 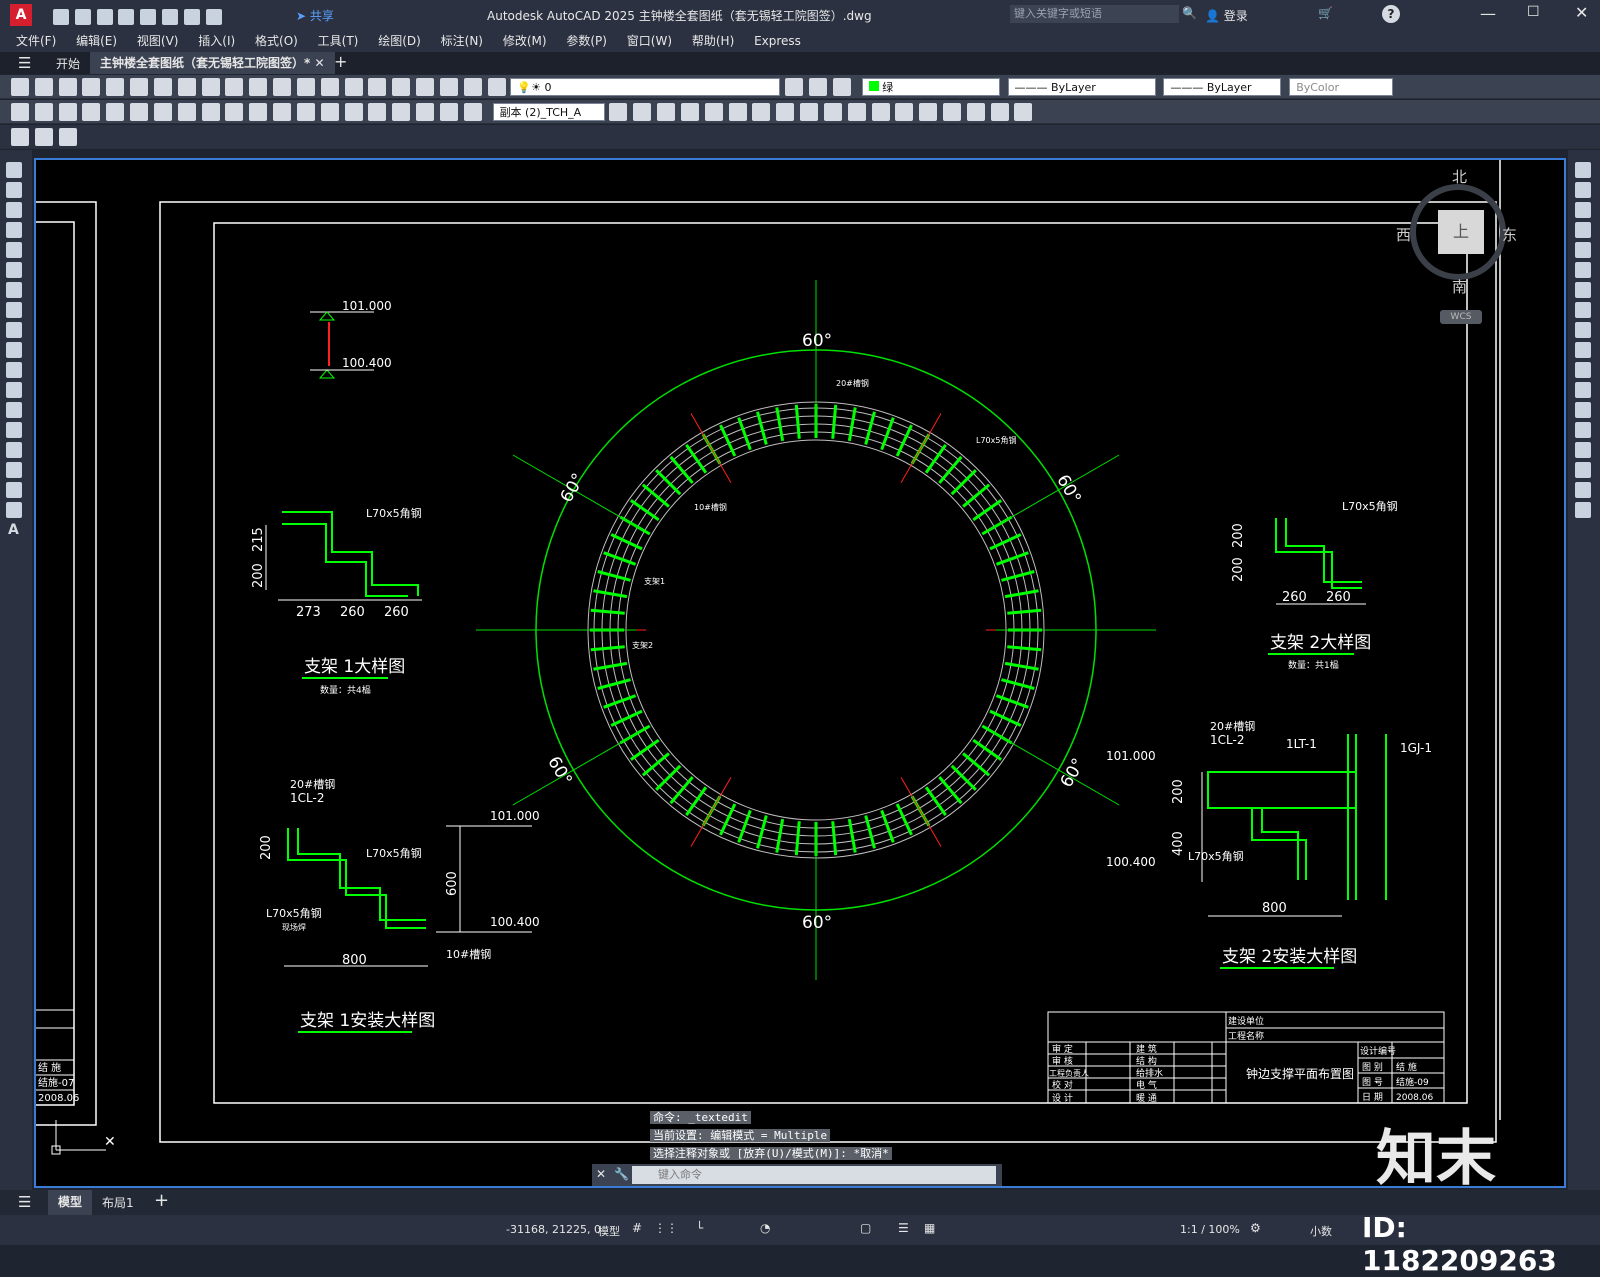 What do you see at coordinates (148, 17) in the screenshot?
I see `plot-icon` at bounding box center [148, 17].